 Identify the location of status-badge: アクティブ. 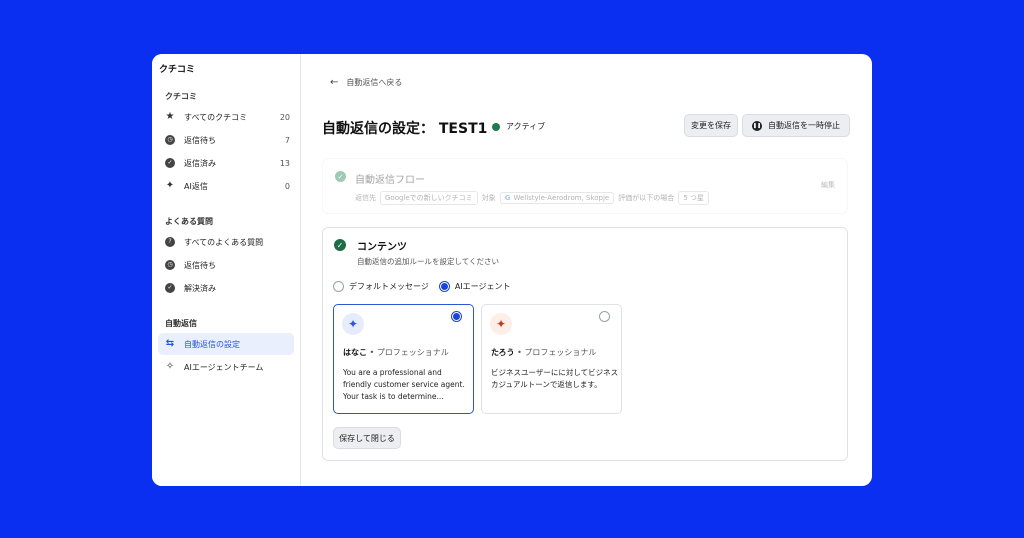
(518, 126).